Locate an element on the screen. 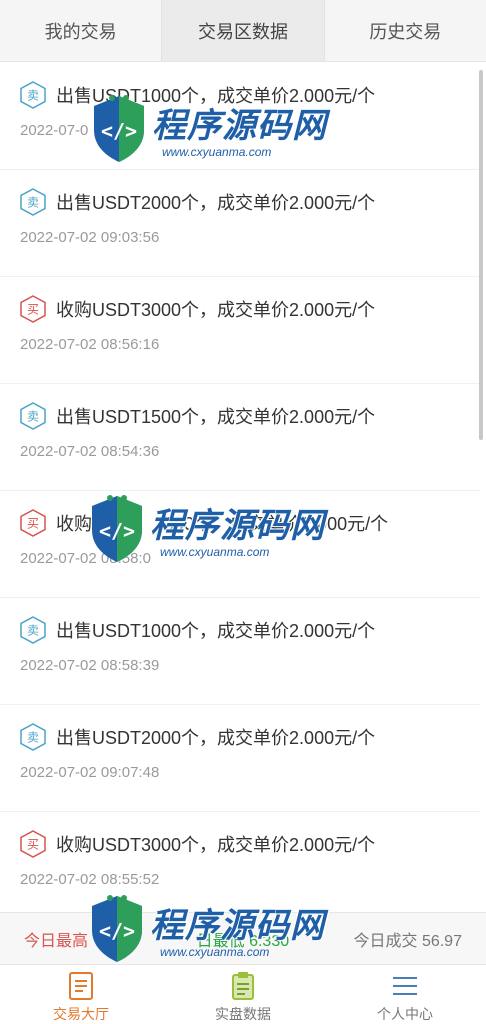 Image resolution: width=486 pixels, height=1024 pixels. trade-time: 2022-07-02 08:55:52 is located at coordinates (90, 879).